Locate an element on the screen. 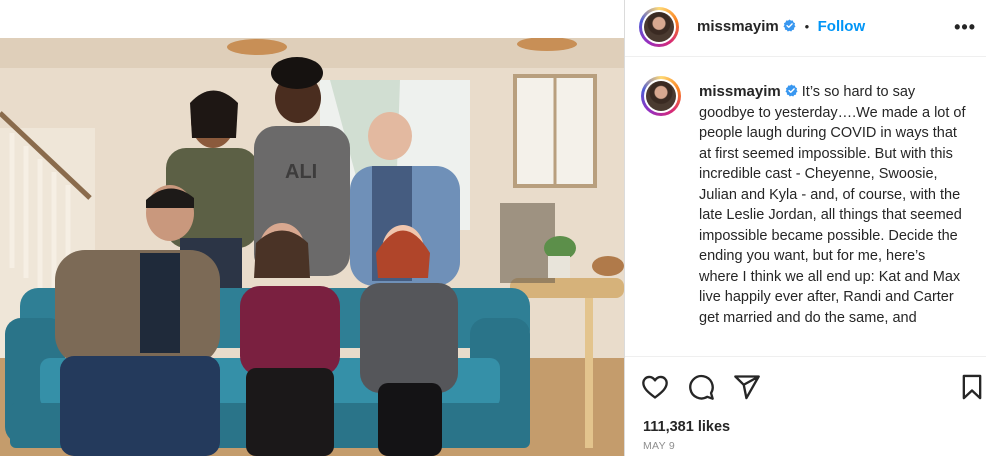 This screenshot has width=986, height=457. post-date: MAY 9 is located at coordinates (659, 446).